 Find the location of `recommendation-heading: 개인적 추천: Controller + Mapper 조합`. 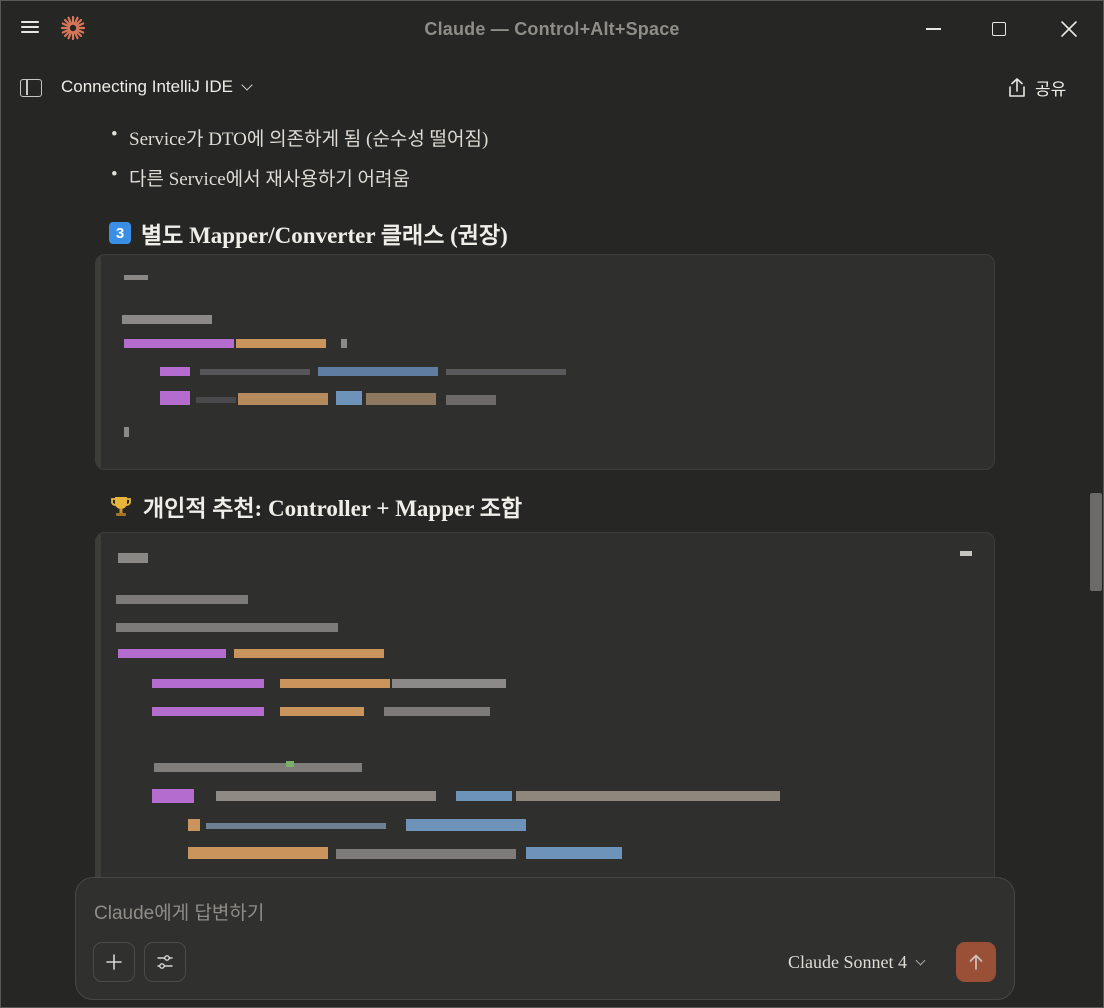

recommendation-heading: 개인적 추천: Controller + Mapper 조합 is located at coordinates (315, 506).